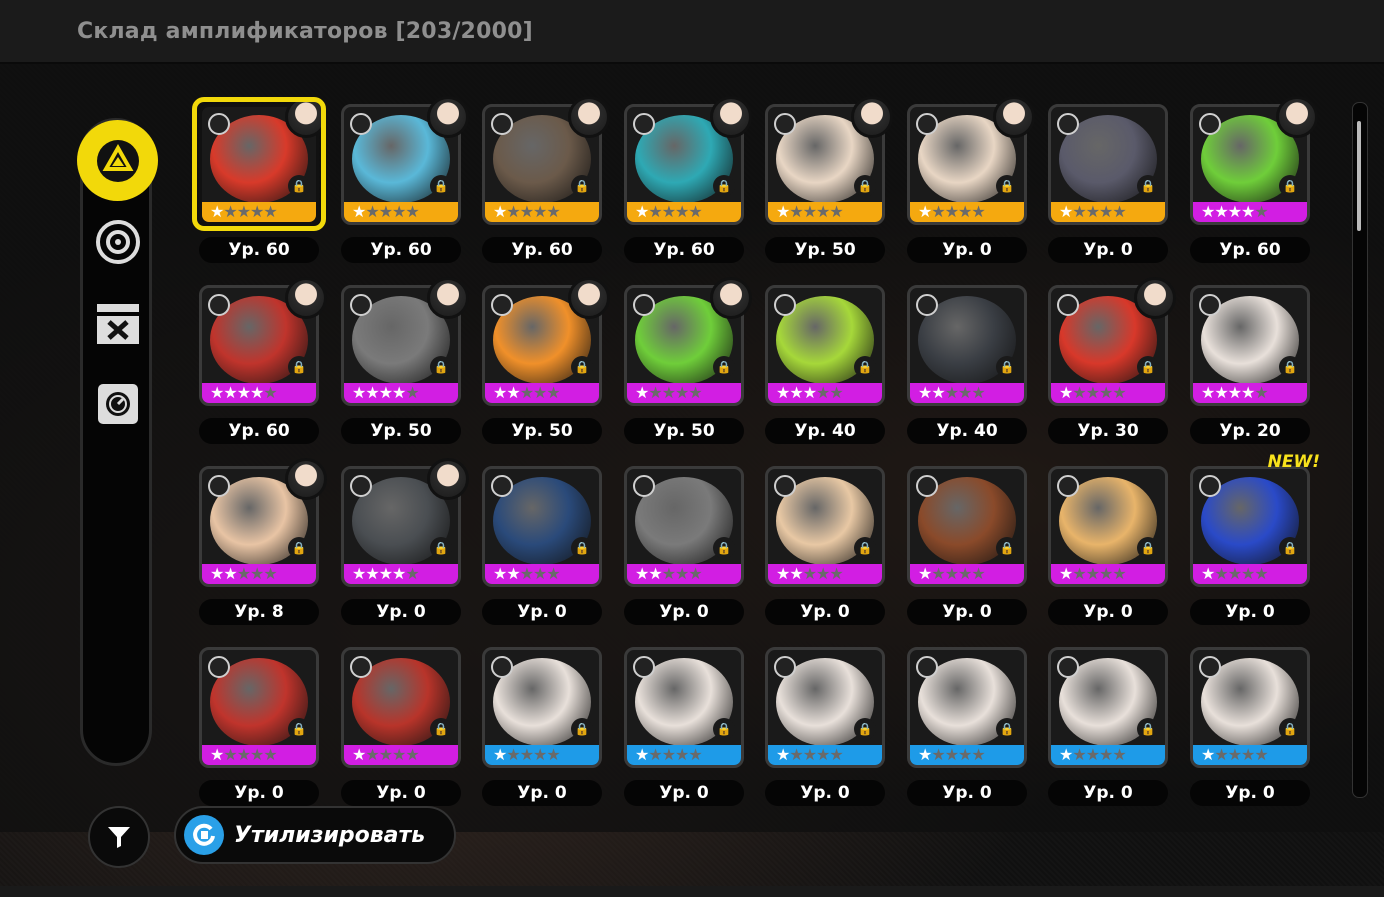 This screenshot has width=1384, height=897. Describe the element at coordinates (1360, 450) in the screenshot. I see `inventory-scrollbar` at that location.